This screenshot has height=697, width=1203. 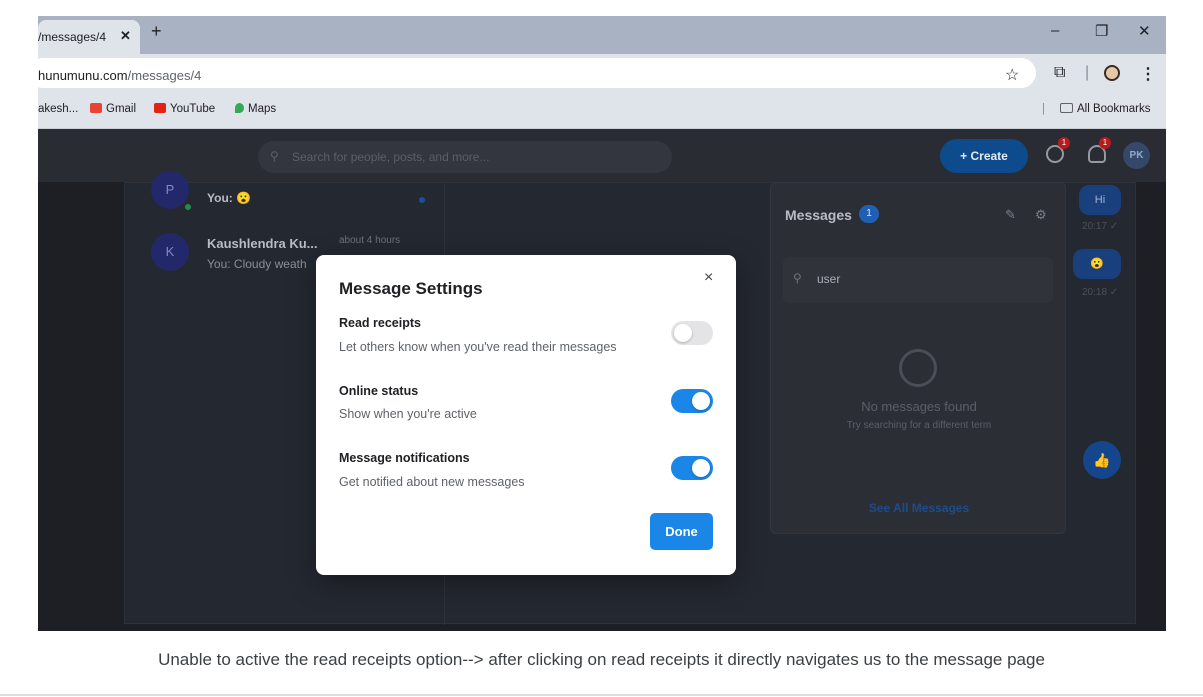 I want to click on close-icon: ×, so click(x=708, y=278).